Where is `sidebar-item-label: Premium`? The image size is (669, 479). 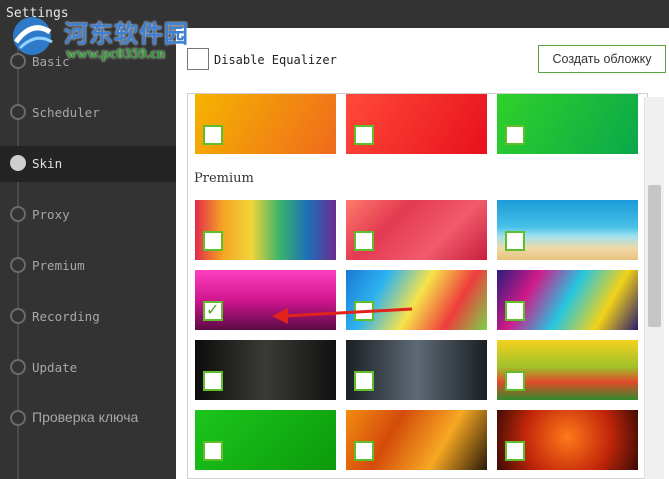 sidebar-item-label: Premium is located at coordinates (58, 265).